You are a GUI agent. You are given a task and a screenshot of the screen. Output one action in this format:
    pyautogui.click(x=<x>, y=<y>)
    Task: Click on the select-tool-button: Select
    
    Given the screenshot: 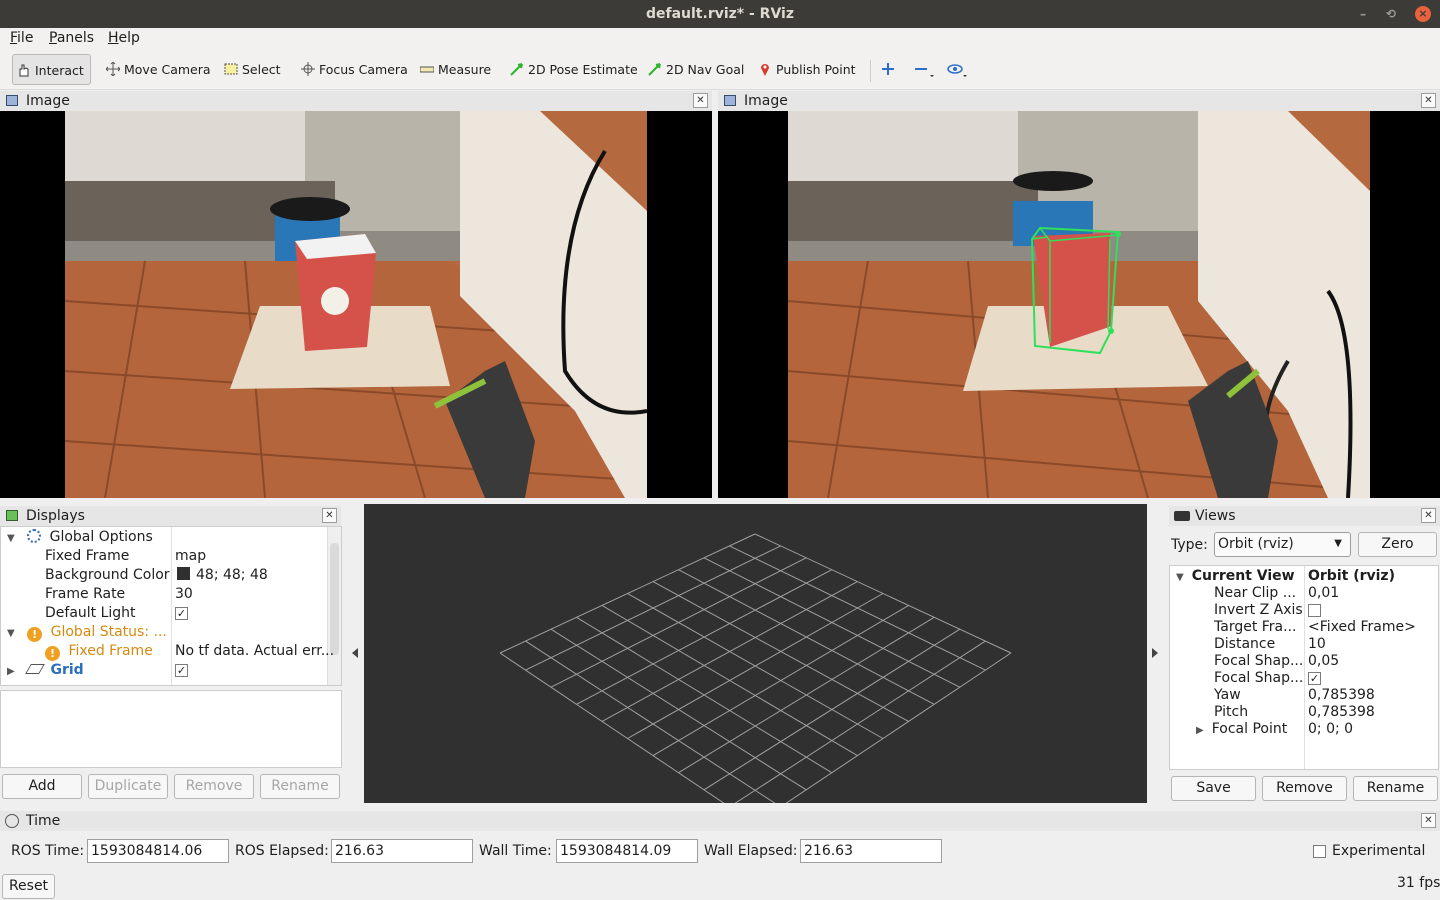 What is the action you would take?
    pyautogui.click(x=250, y=69)
    